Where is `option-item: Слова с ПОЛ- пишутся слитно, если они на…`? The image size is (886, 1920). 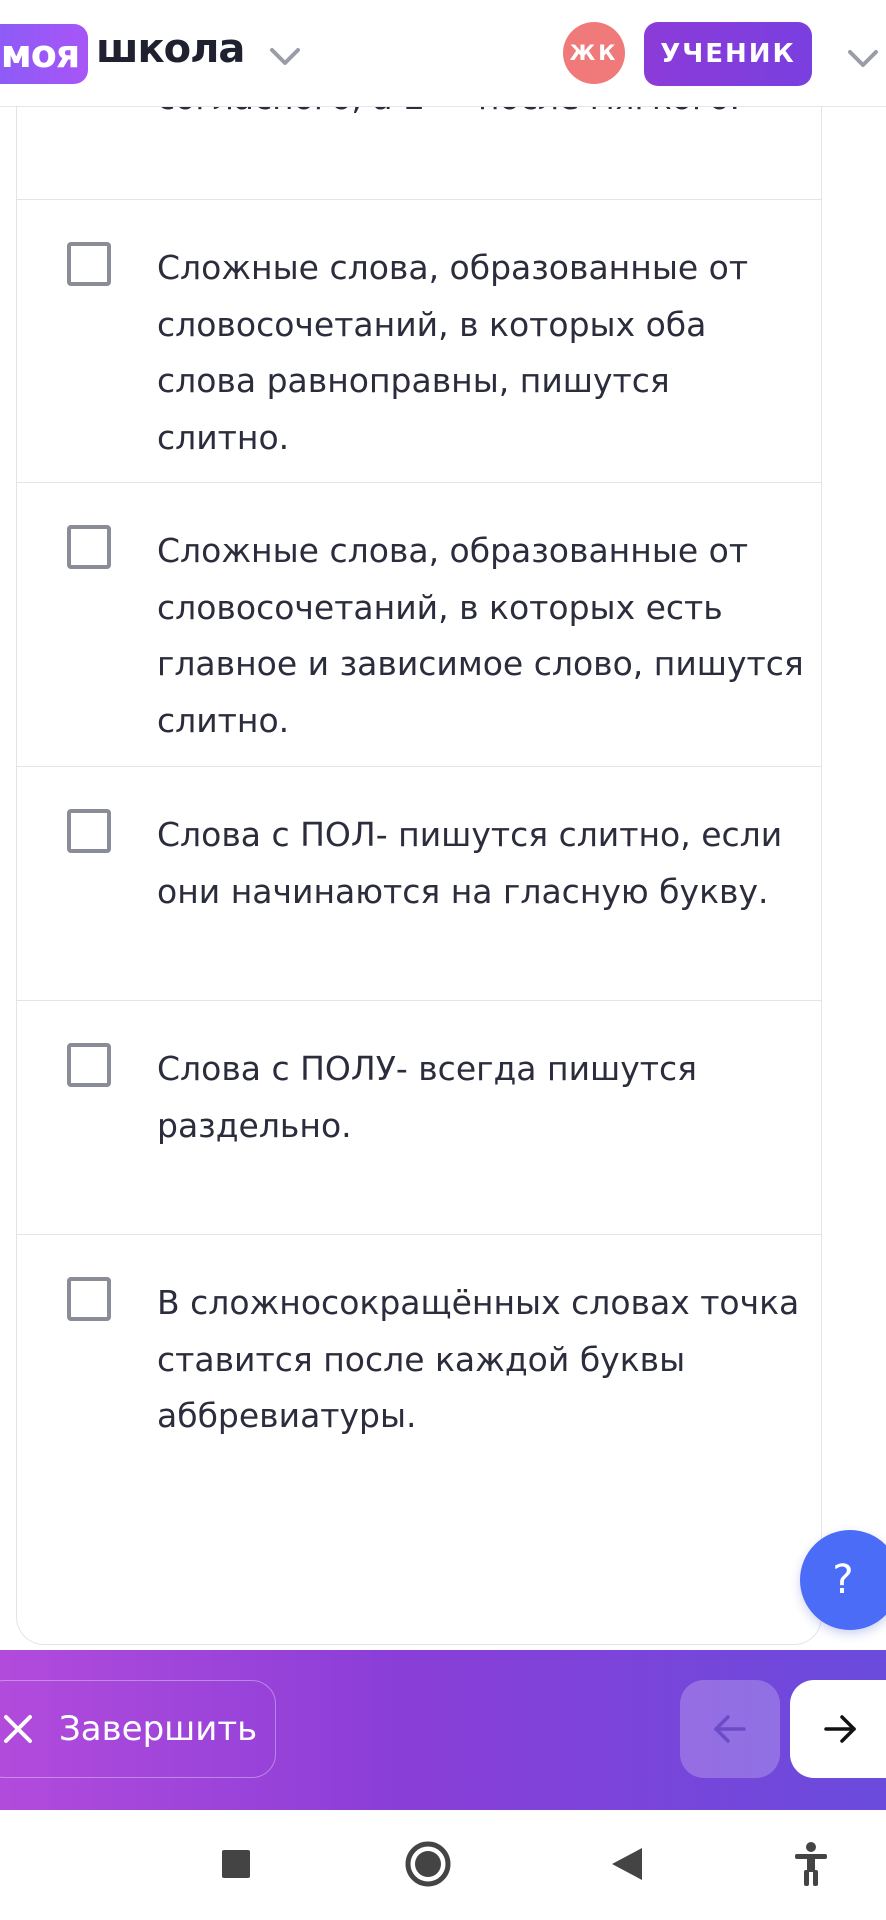 option-item: Слова с ПОЛ- пишутся слитно, если они на… is located at coordinates (419, 883).